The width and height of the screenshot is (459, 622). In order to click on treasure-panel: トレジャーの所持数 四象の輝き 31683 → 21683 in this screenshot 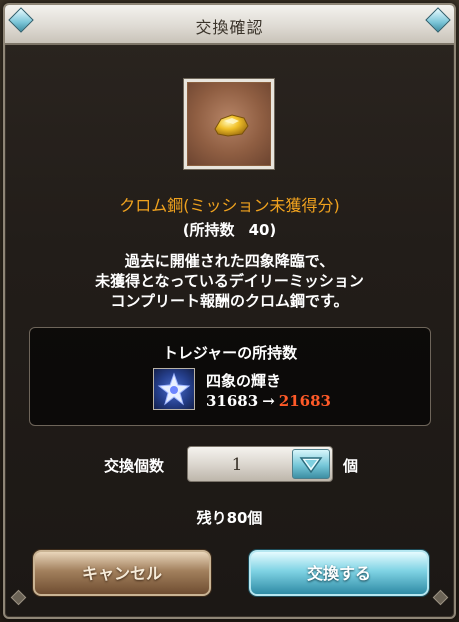, I will do `click(230, 376)`.